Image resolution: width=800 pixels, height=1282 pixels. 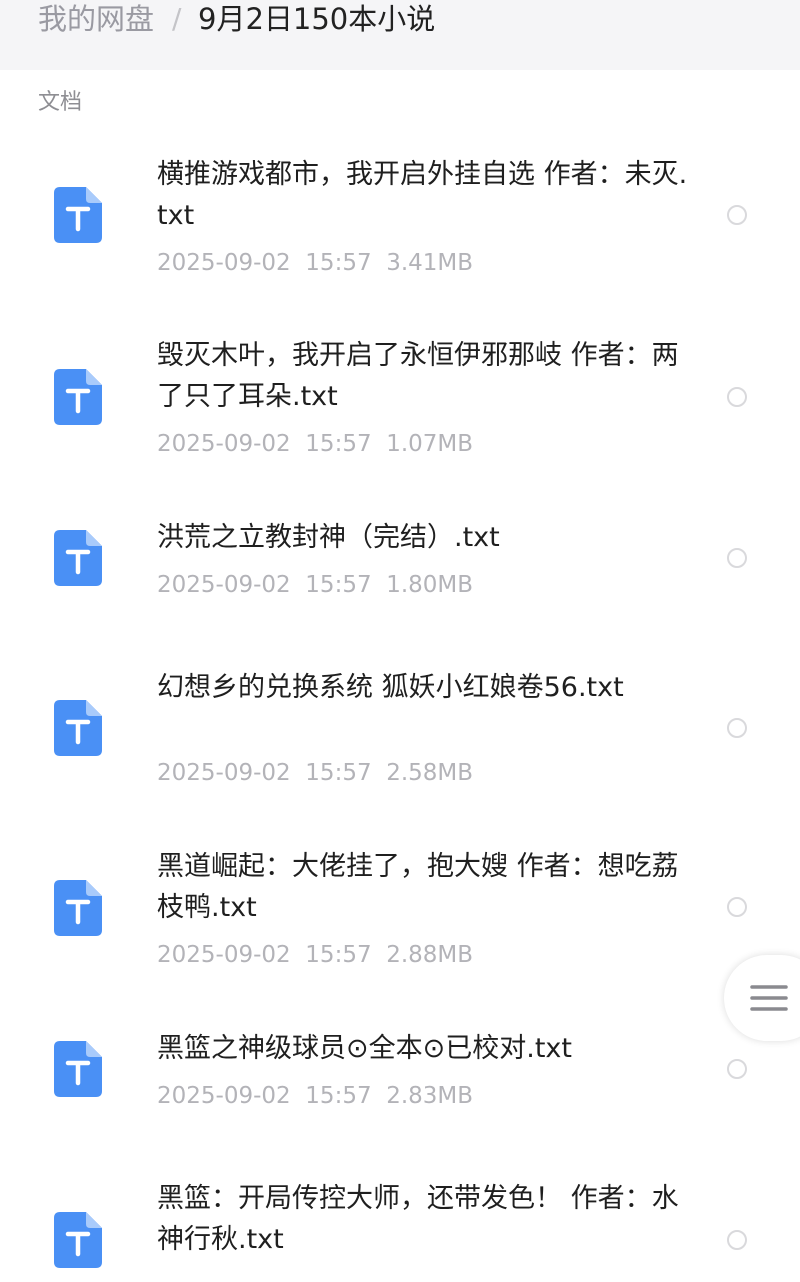 What do you see at coordinates (328, 537) in the screenshot?
I see `file-name: 洪荒之立教封神（完结）.txt` at bounding box center [328, 537].